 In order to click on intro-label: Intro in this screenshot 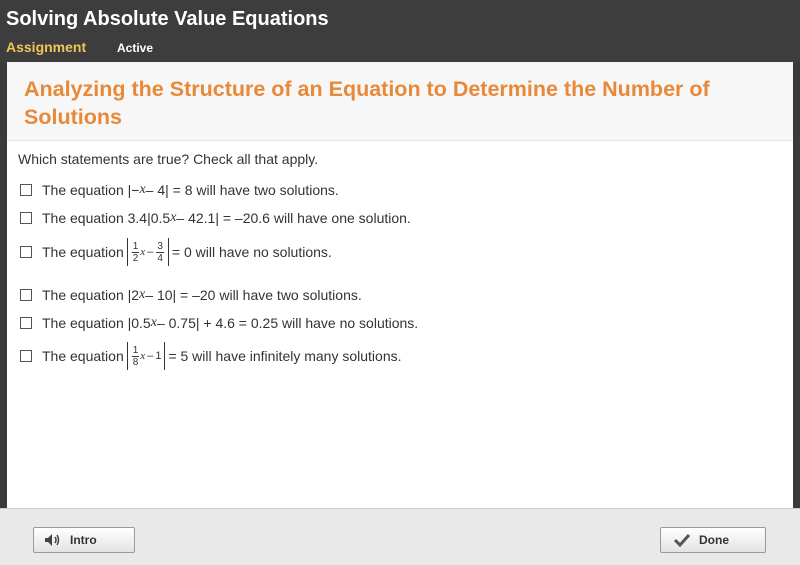, I will do `click(83, 540)`.